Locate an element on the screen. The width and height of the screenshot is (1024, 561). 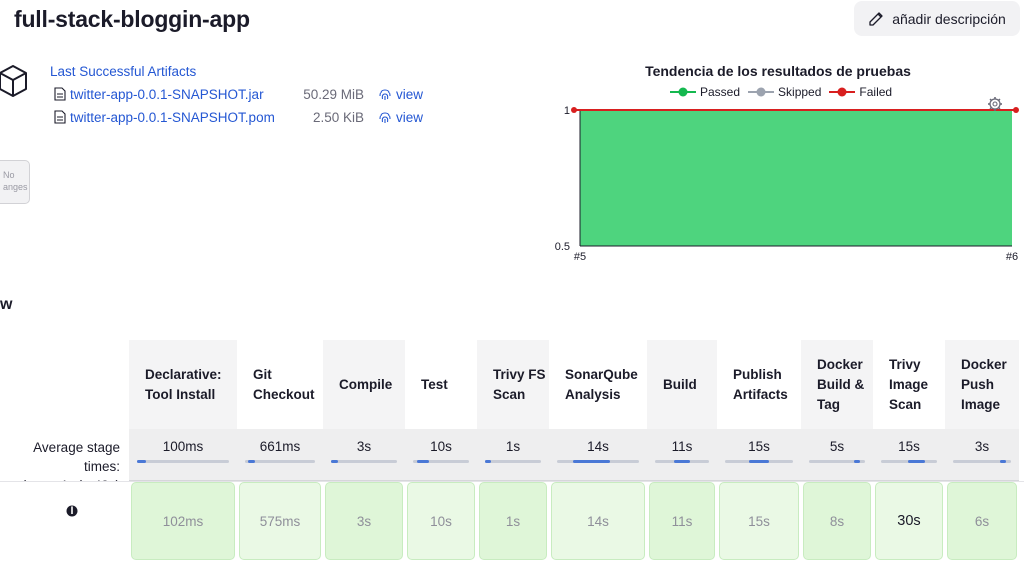
avg-label-line: Average stage times: is located at coordinates (76, 457).